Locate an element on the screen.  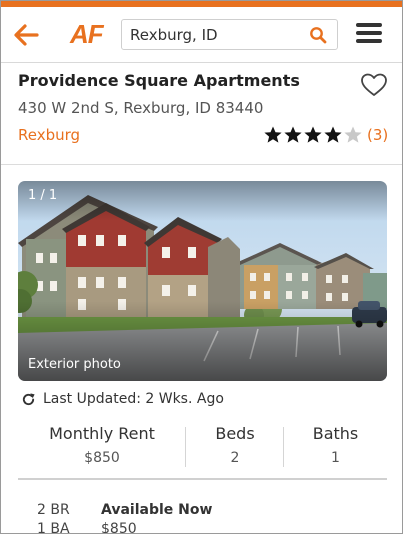
stat-label: Monthly Rent is located at coordinates (102, 433).